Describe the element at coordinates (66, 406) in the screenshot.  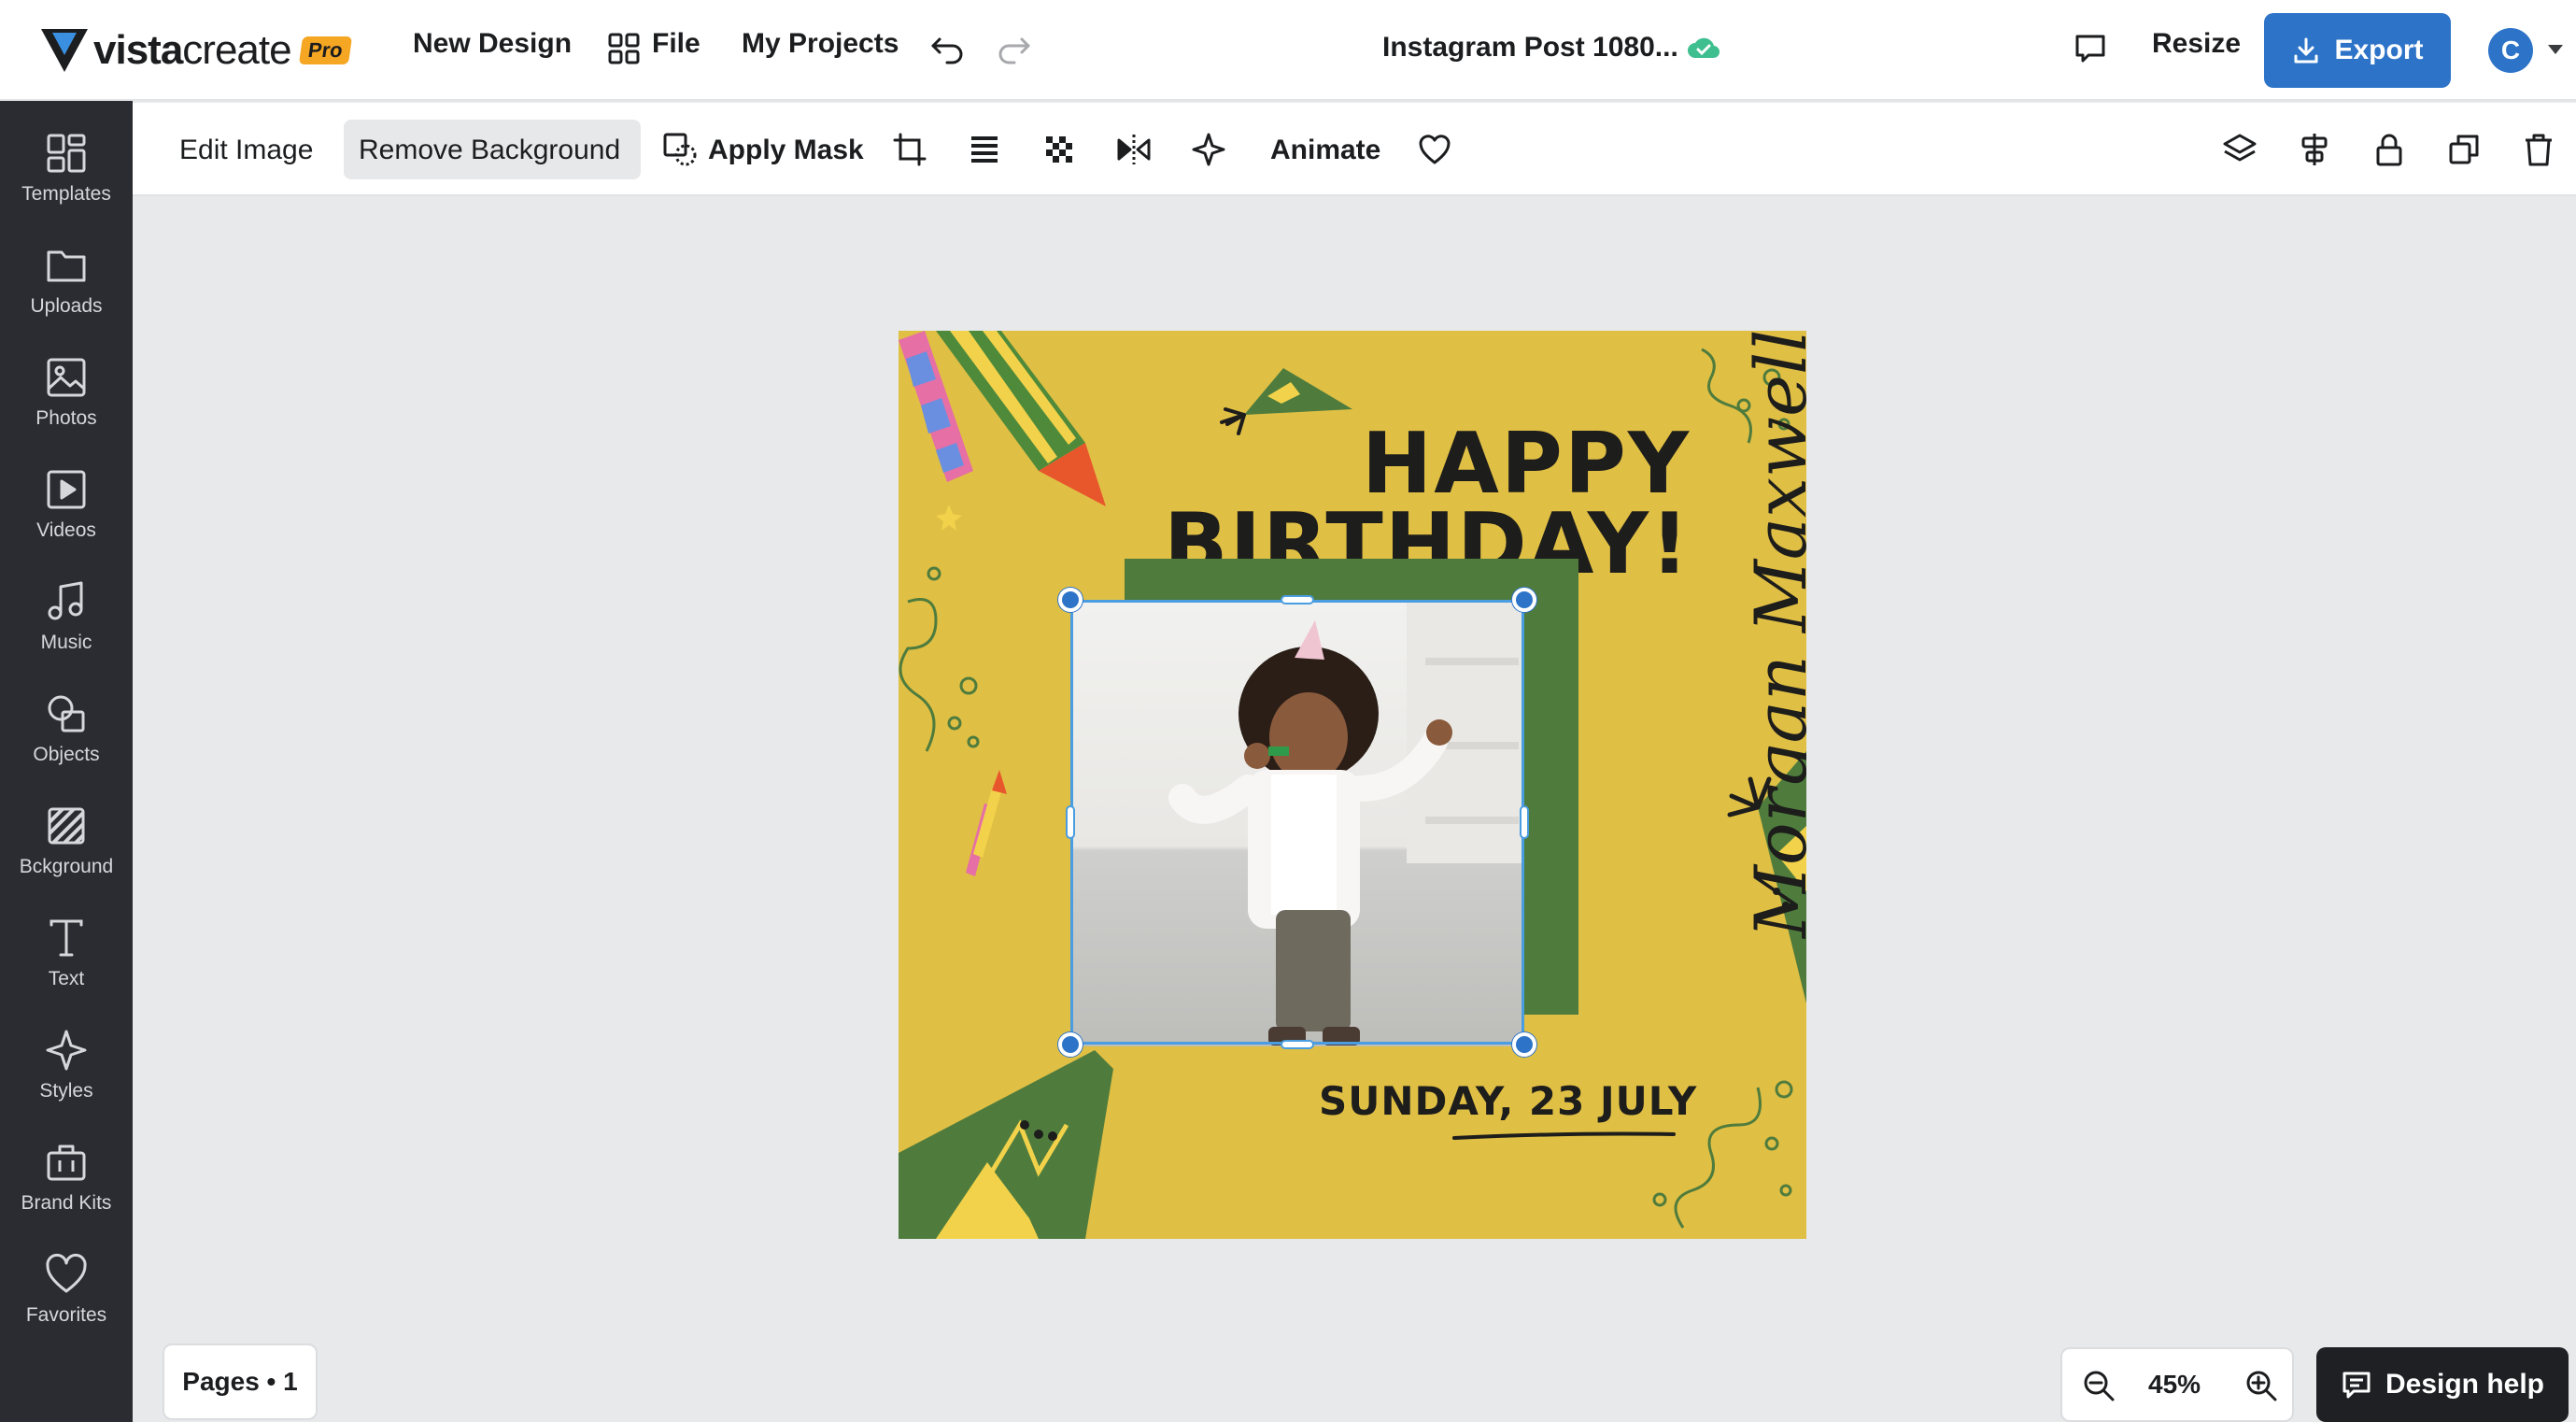
I see `sidebar-item-photos: Photos` at that location.